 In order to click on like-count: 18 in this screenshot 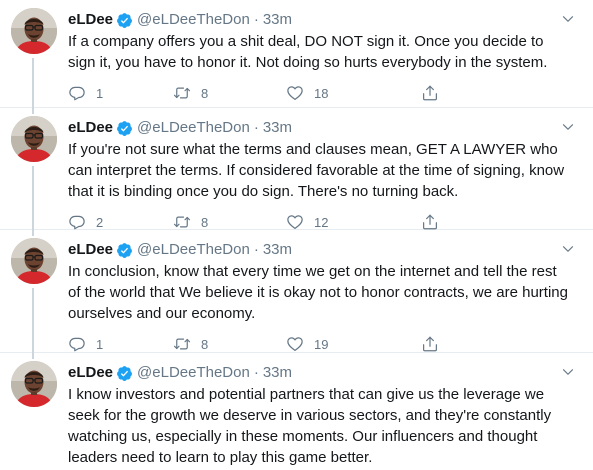, I will do `click(321, 93)`.